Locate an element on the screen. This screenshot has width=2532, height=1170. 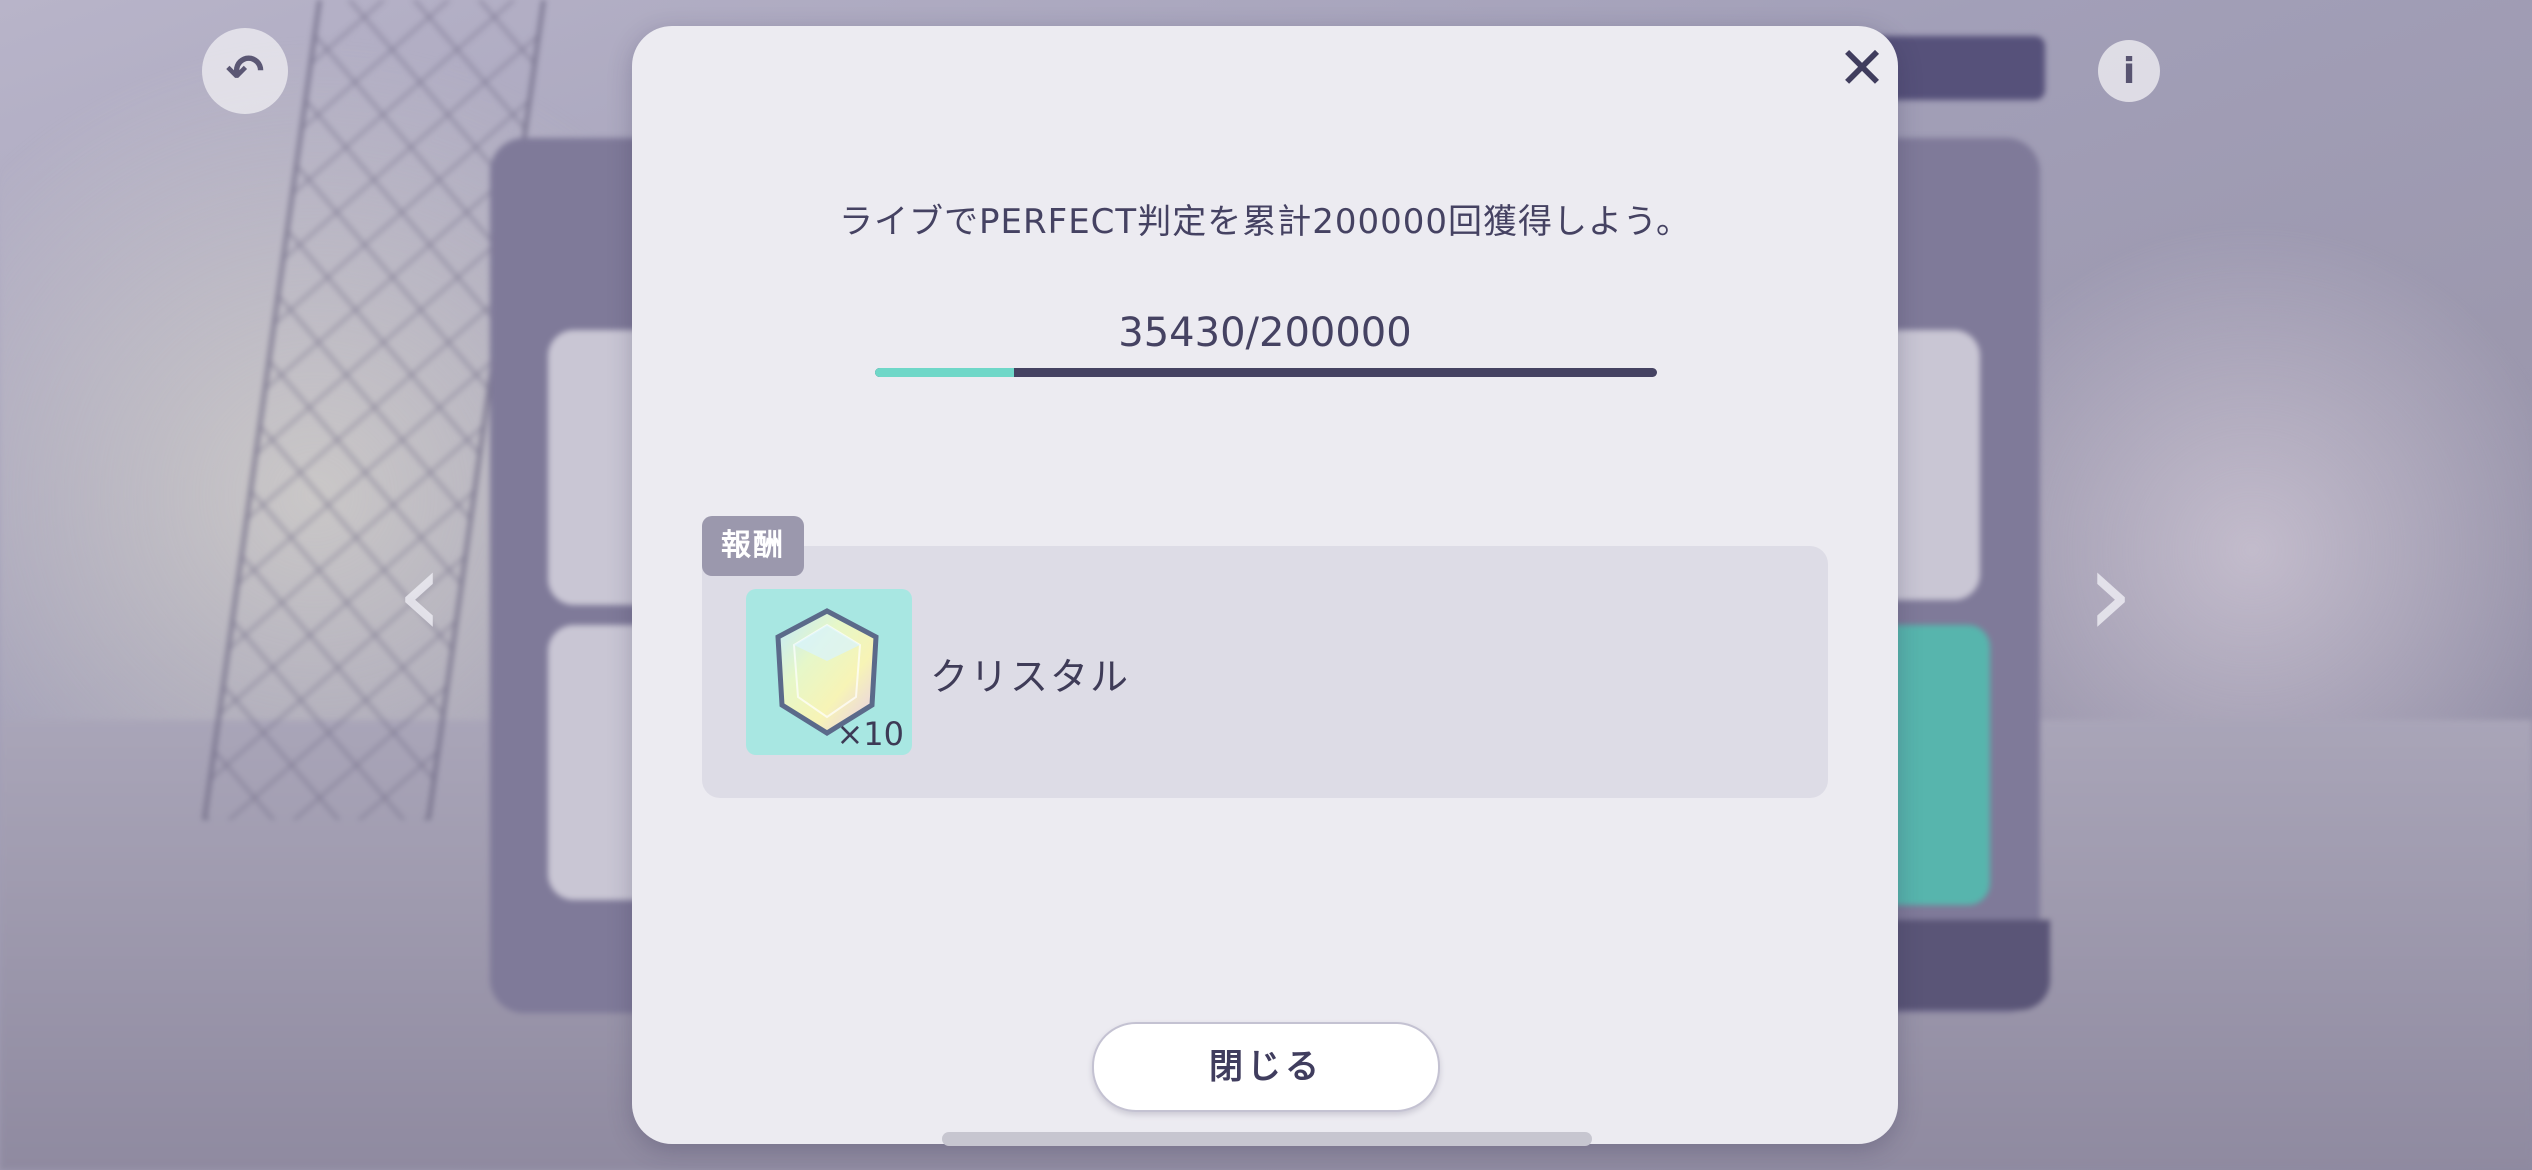
reward-quantity: ×10 is located at coordinates (870, 734).